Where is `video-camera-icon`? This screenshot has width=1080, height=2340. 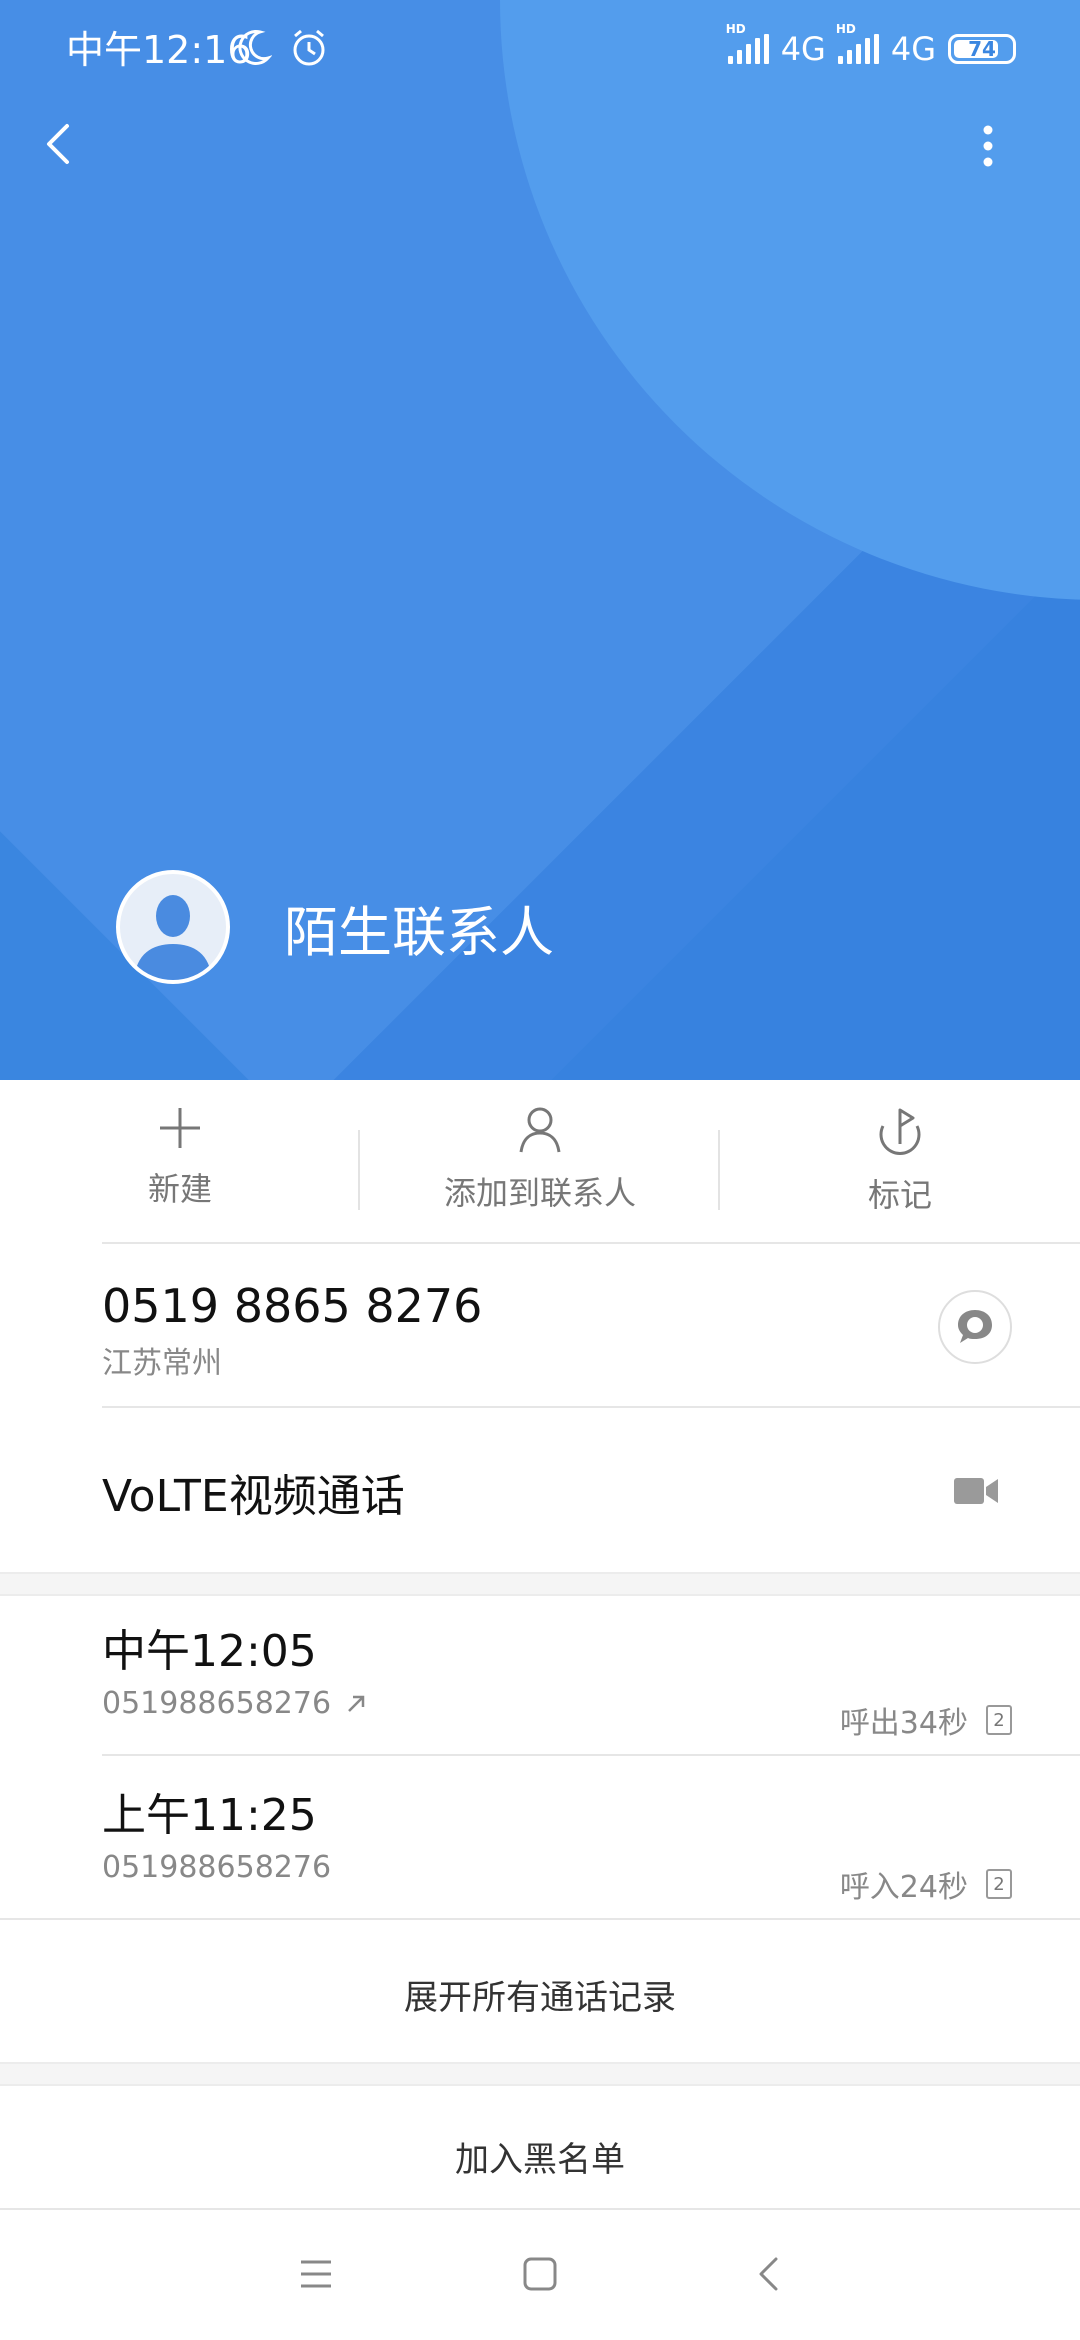 video-camera-icon is located at coordinates (976, 1491).